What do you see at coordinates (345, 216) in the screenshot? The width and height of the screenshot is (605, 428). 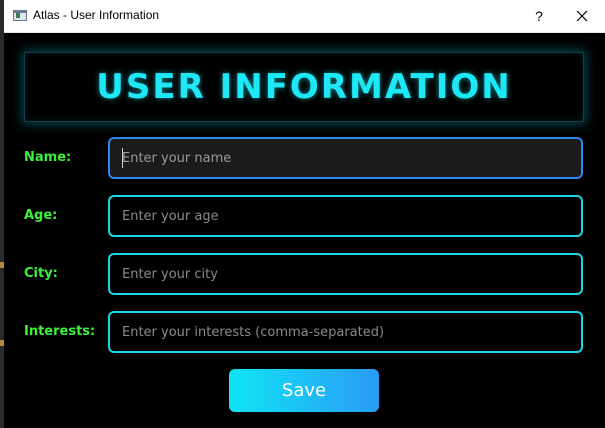 I see `age-input` at bounding box center [345, 216].